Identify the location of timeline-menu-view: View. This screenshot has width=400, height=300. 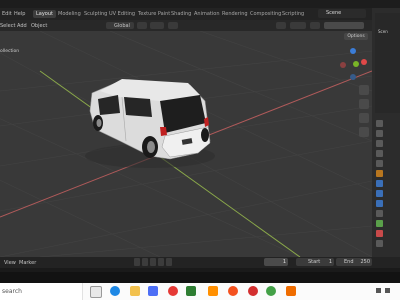
(10, 263).